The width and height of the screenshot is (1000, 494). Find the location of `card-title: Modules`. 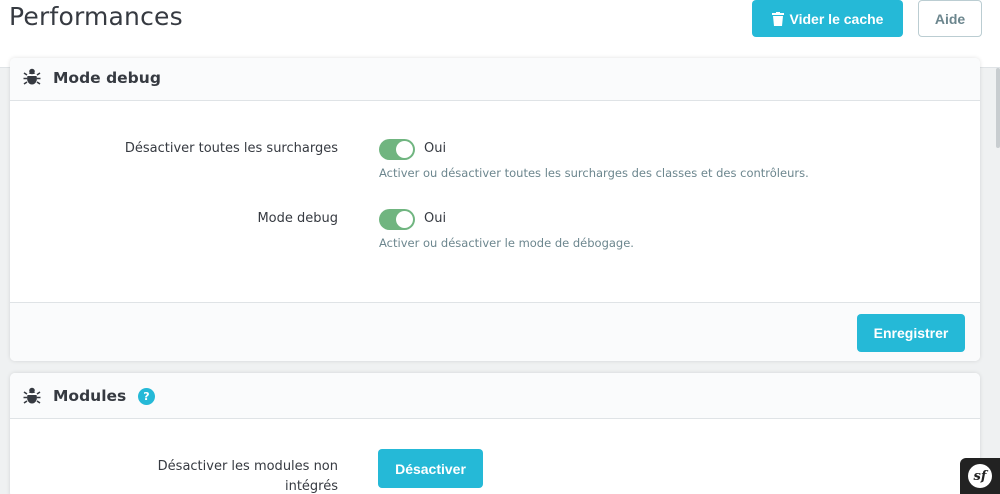

card-title: Modules is located at coordinates (90, 396).